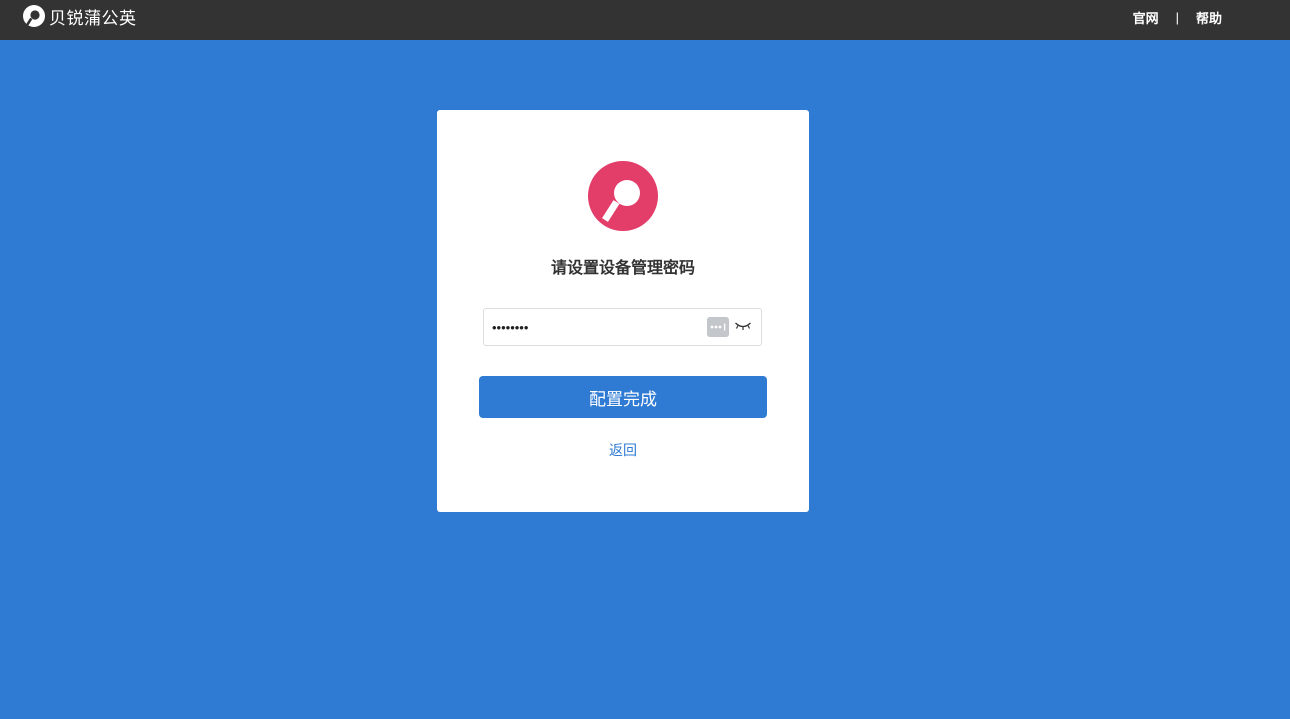 Image resolution: width=1290 pixels, height=719 pixels. What do you see at coordinates (1209, 17) in the screenshot?
I see `nav-help-link: 帮助` at bounding box center [1209, 17].